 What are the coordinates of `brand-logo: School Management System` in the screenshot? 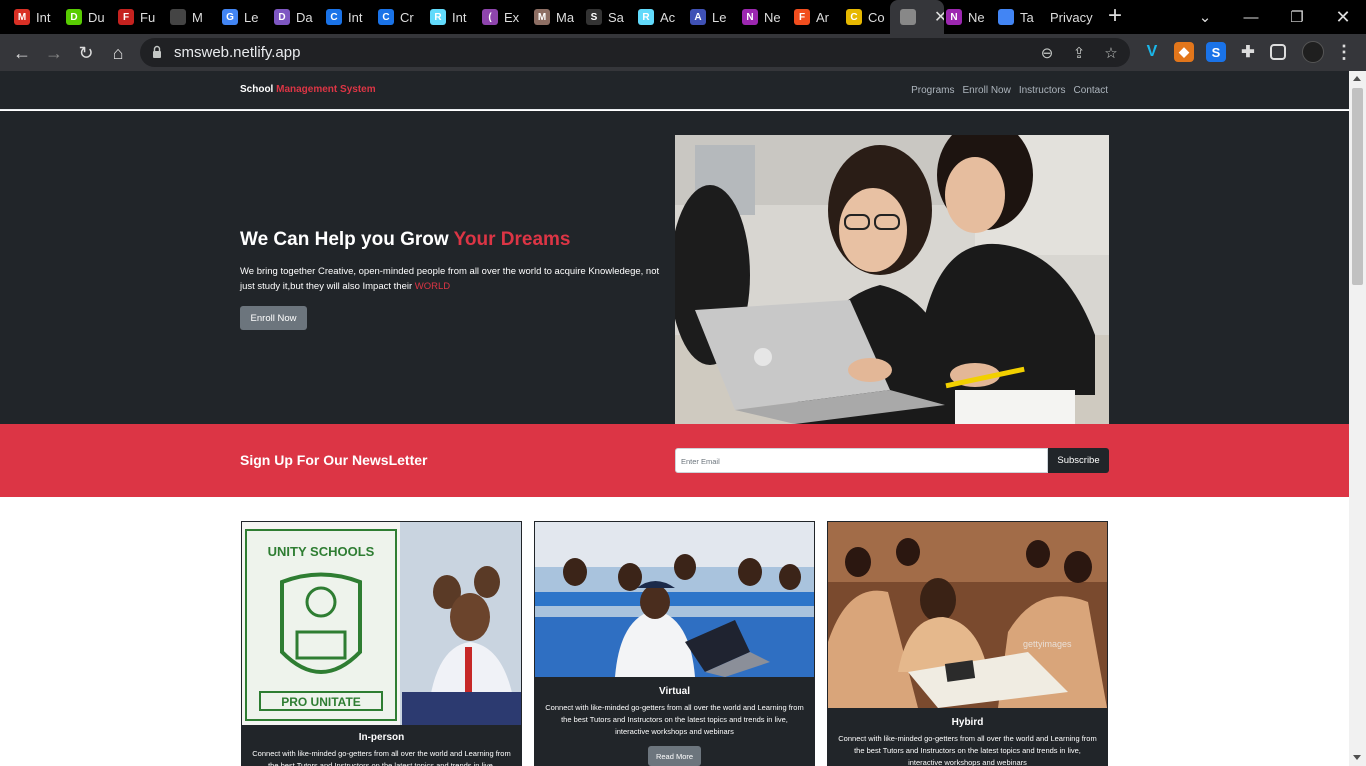 It's located at (308, 89).